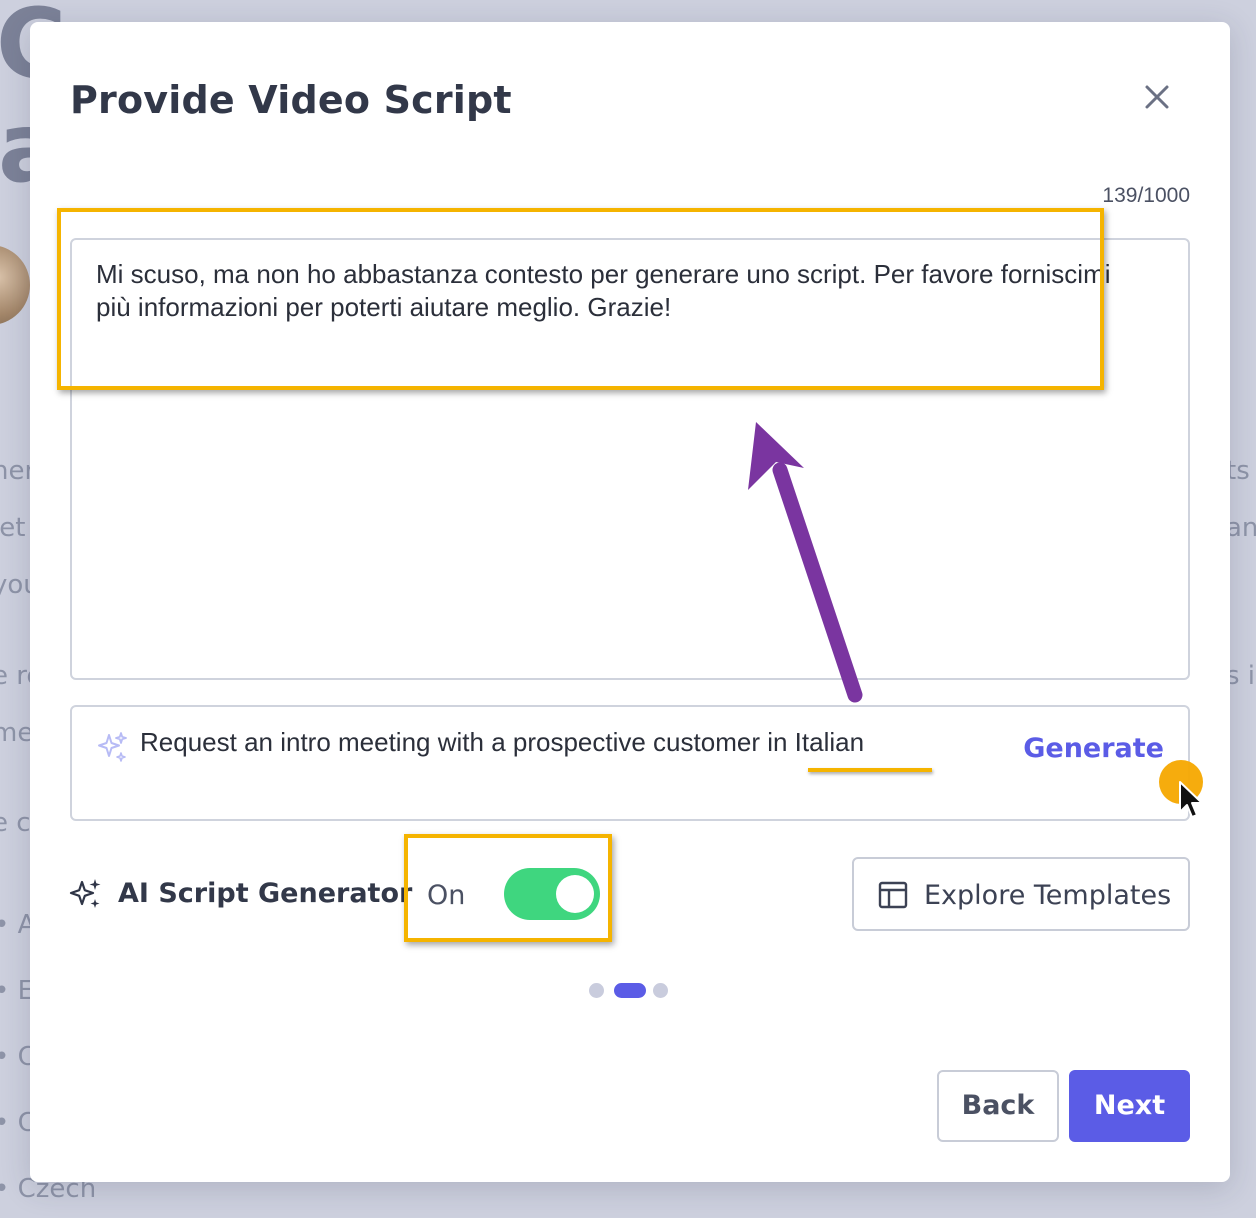 The image size is (1256, 1218). Describe the element at coordinates (870, 770) in the screenshot. I see `annotation-underline-italian` at that location.